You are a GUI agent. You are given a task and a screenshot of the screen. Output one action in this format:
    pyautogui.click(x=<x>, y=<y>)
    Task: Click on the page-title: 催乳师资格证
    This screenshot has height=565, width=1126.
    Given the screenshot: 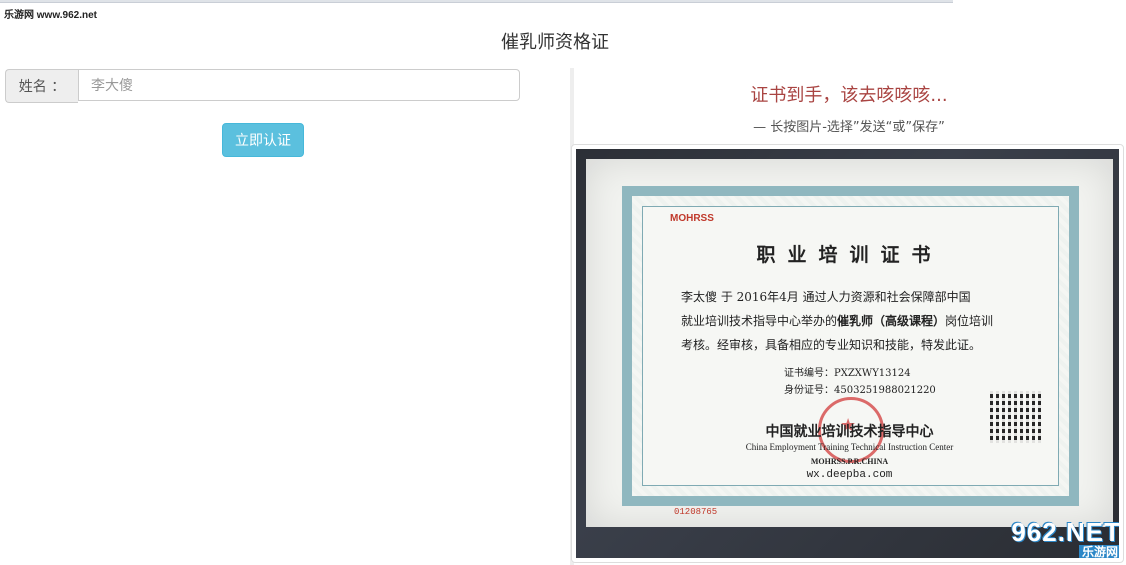 What is the action you would take?
    pyautogui.click(x=555, y=42)
    